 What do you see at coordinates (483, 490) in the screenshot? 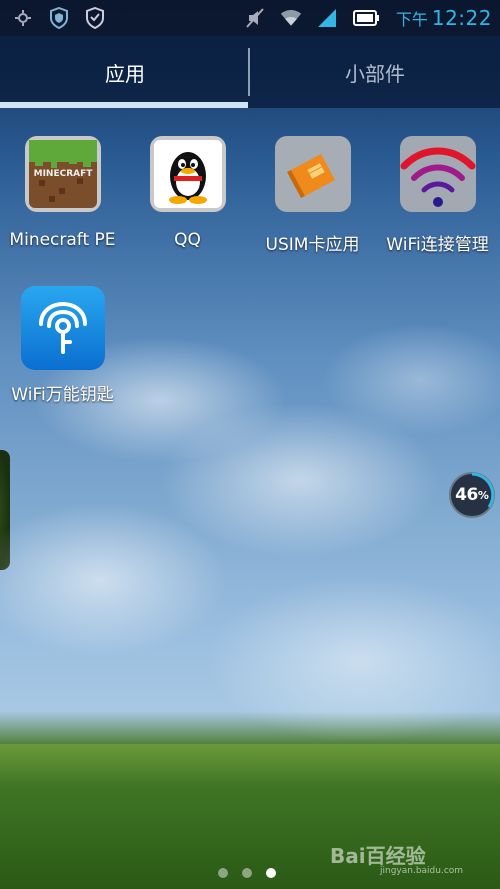
I see `progress-ring-icon` at bounding box center [483, 490].